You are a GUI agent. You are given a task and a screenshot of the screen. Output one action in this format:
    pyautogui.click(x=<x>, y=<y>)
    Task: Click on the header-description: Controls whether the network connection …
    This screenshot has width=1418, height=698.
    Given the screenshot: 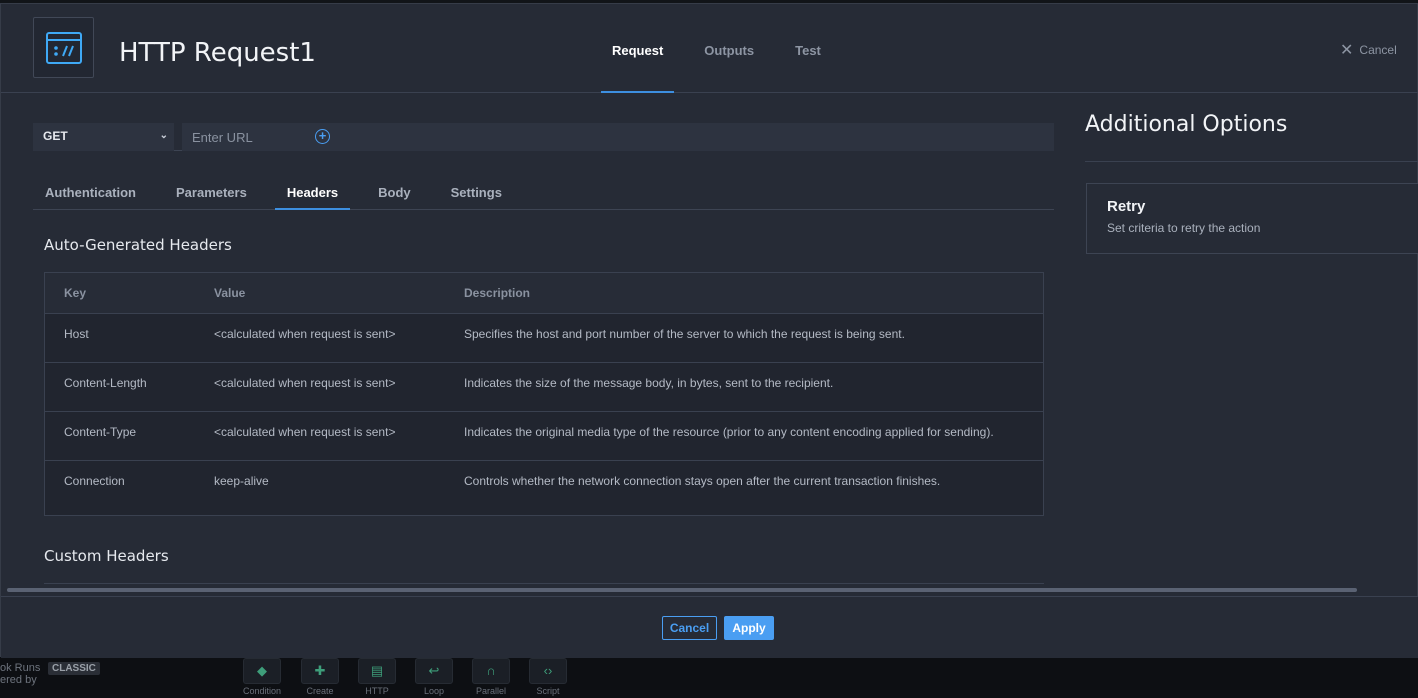 What is the action you would take?
    pyautogui.click(x=702, y=481)
    